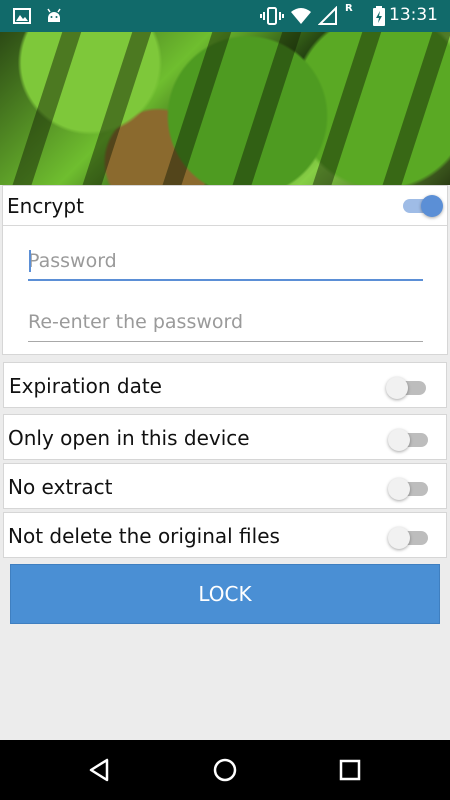 Image resolution: width=450 pixels, height=800 pixels. I want to click on option-label: Only open in this device, so click(129, 438).